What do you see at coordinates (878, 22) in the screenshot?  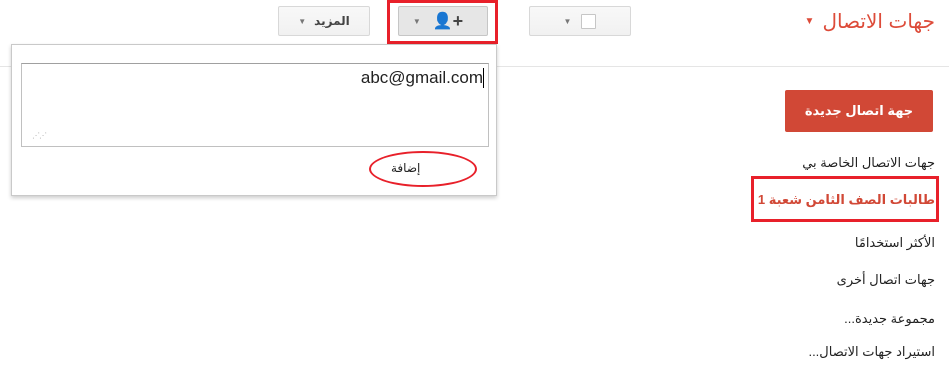 I see `page-title: جهات الاتصال` at bounding box center [878, 22].